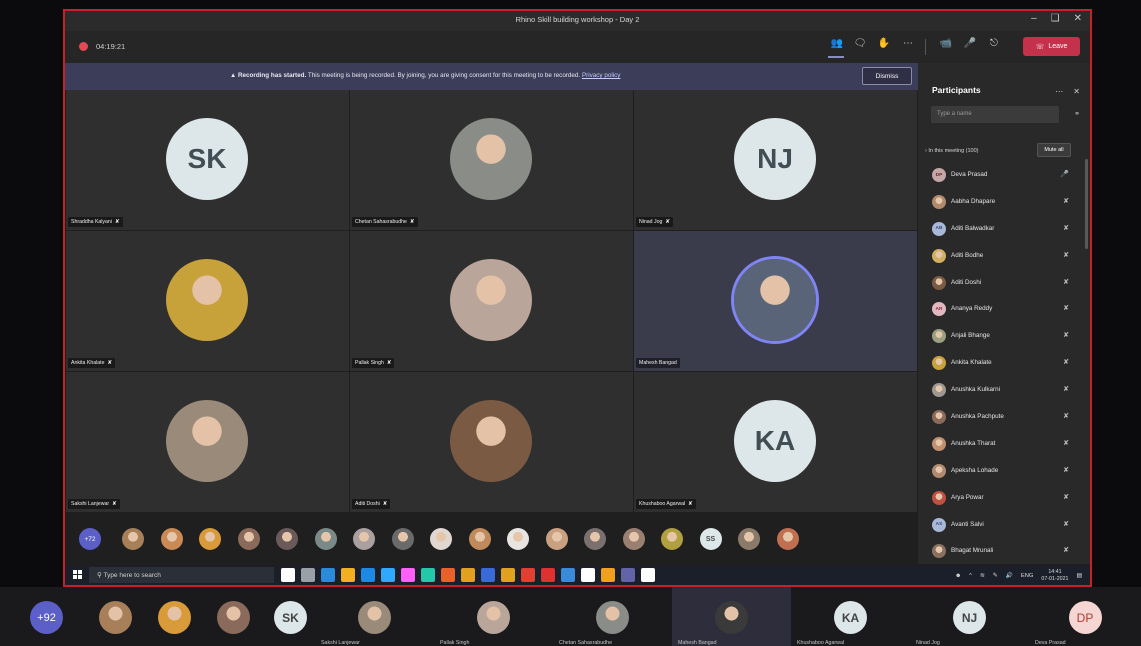 This screenshot has width=1141, height=646. What do you see at coordinates (1054, 575) in the screenshot?
I see `clock: 14:41 07-01-2021` at bounding box center [1054, 575].